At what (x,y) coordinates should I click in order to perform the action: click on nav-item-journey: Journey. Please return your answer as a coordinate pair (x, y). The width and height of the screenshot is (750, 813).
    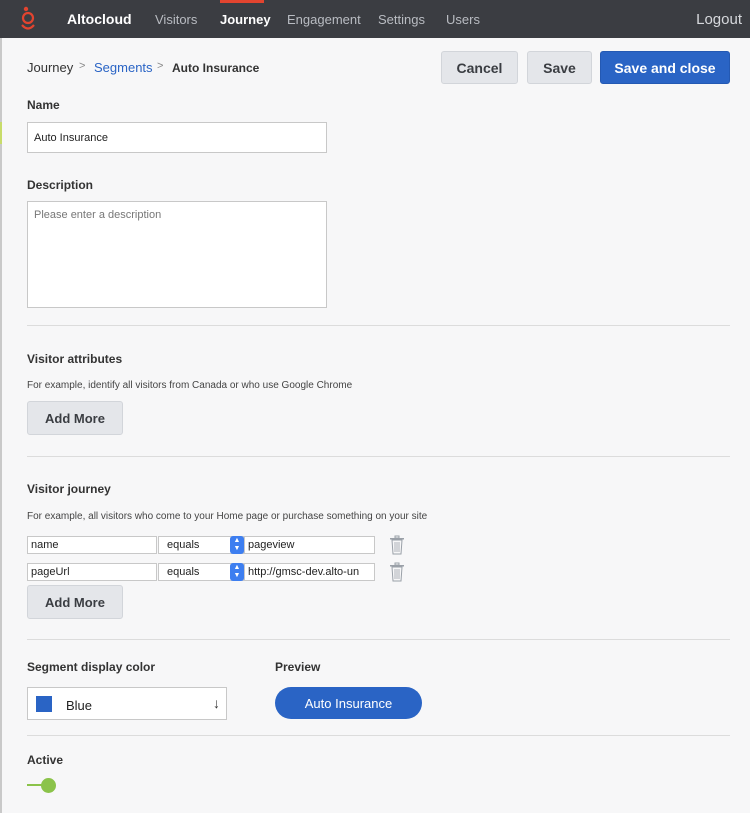
    Looking at the image, I should click on (245, 19).